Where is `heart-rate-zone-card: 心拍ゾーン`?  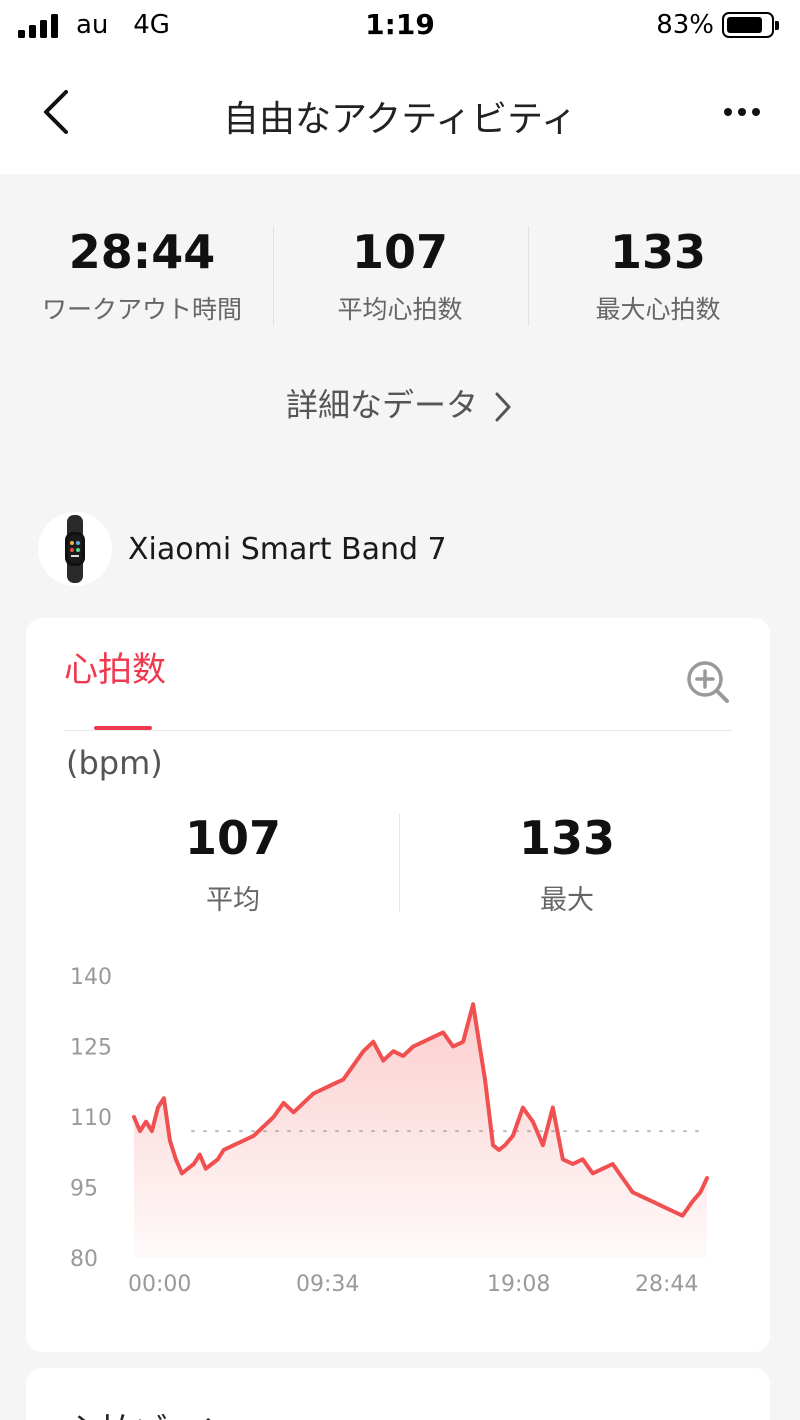 heart-rate-zone-card: 心拍ゾーン is located at coordinates (398, 1394).